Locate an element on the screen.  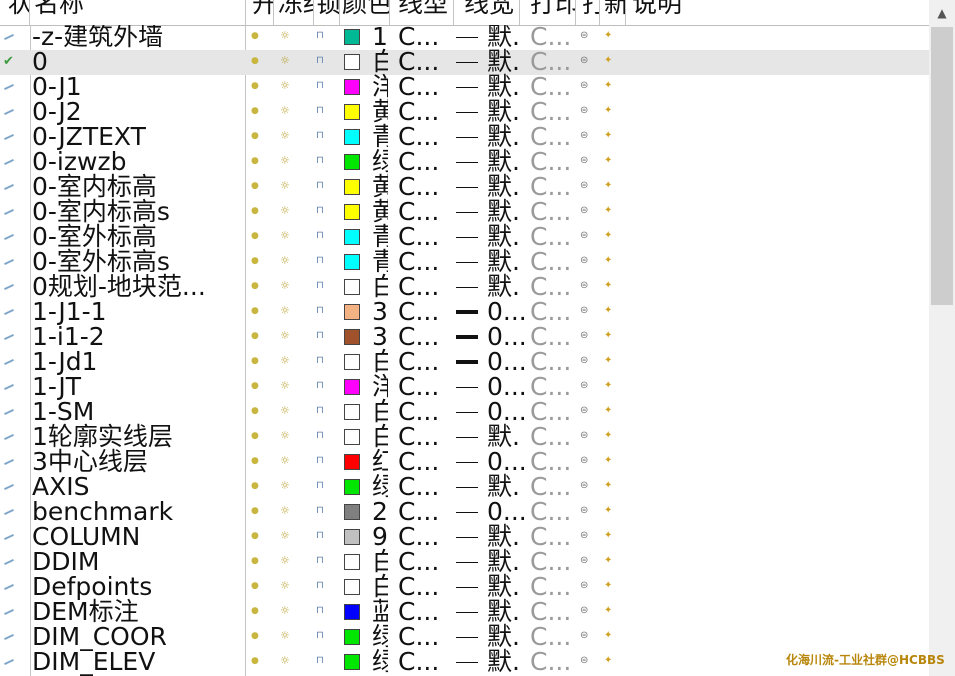
layer-name: 1-J1-1 is located at coordinates (69, 311).